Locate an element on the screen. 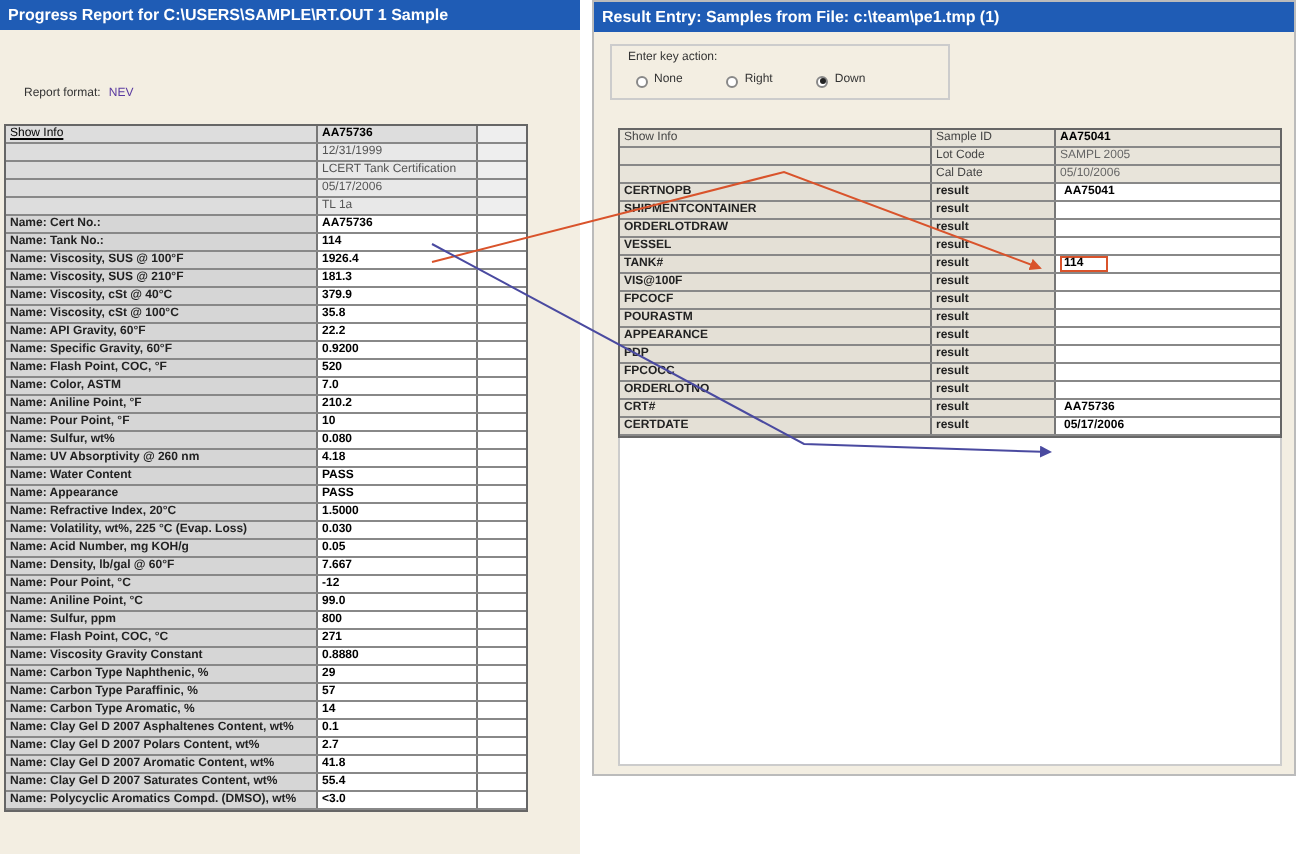  window-title: Result Entry: Samples from File: c:\team\pe1.tmp (1) is located at coordinates (801, 17).